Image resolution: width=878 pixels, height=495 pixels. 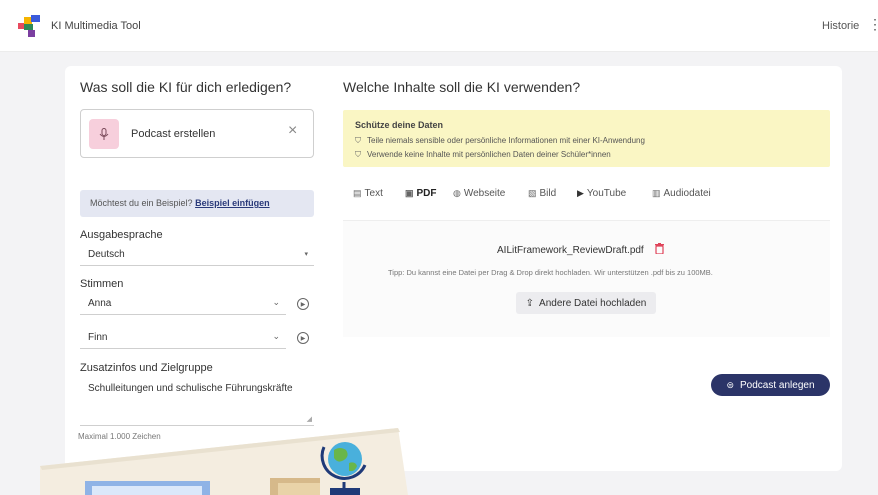 I want to click on create-podcast-button: ⊜ Podcast anlegen, so click(x=770, y=385).